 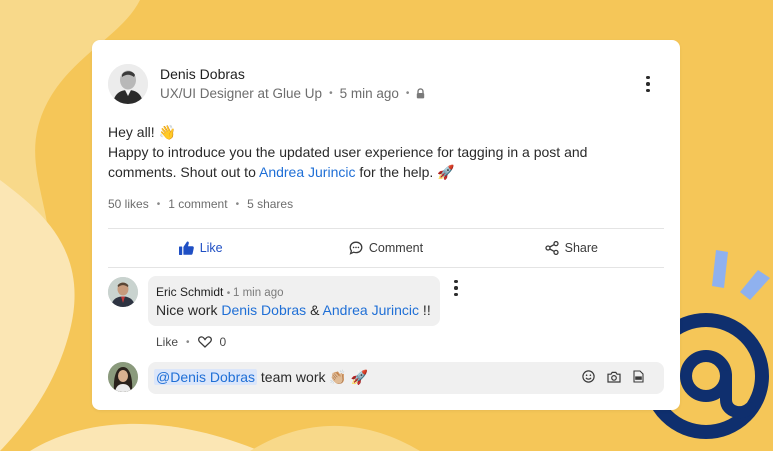 What do you see at coordinates (189, 310) in the screenshot?
I see `comment-text-start: Nice work` at bounding box center [189, 310].